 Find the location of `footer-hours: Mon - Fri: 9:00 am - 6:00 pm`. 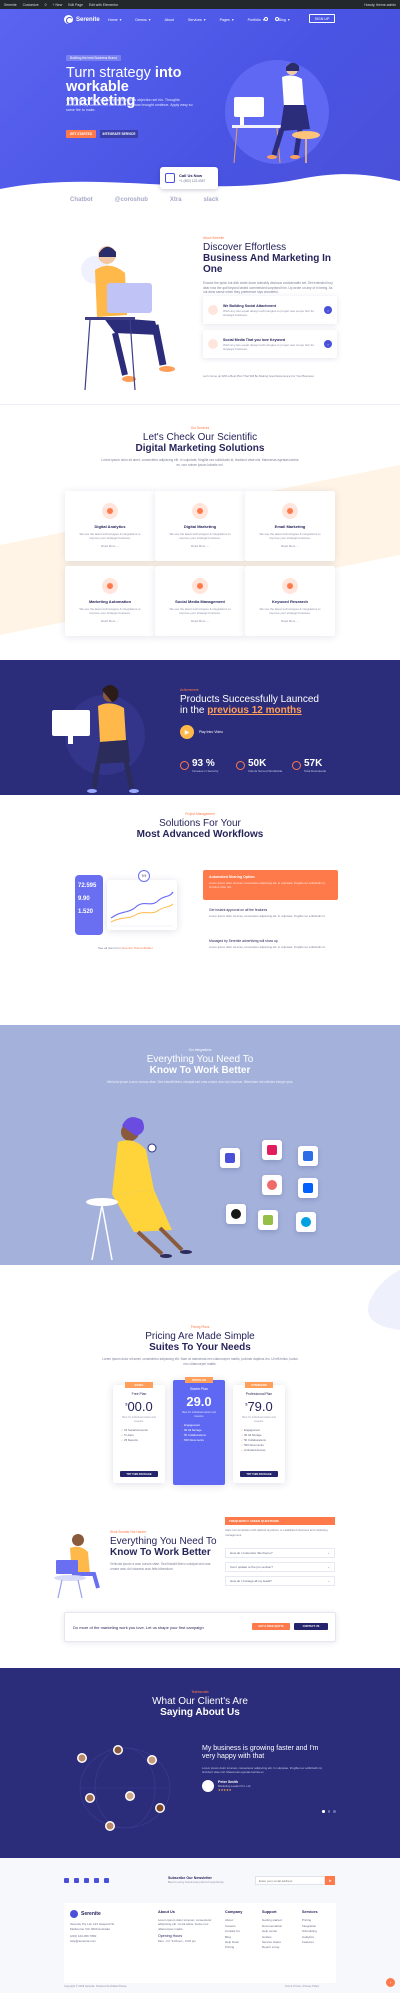

footer-hours: Mon - Fri: 9:00 am - 6:00 pm is located at coordinates (177, 1940).